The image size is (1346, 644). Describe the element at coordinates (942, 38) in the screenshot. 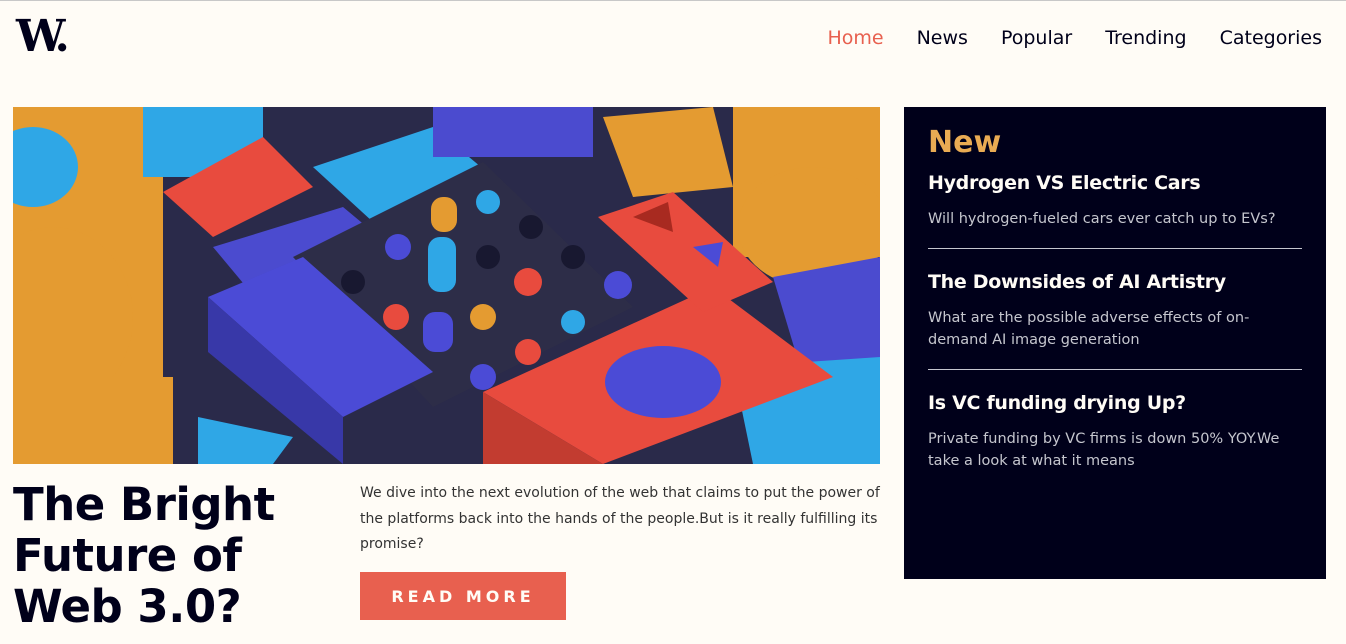

I see `nav-news: News` at that location.